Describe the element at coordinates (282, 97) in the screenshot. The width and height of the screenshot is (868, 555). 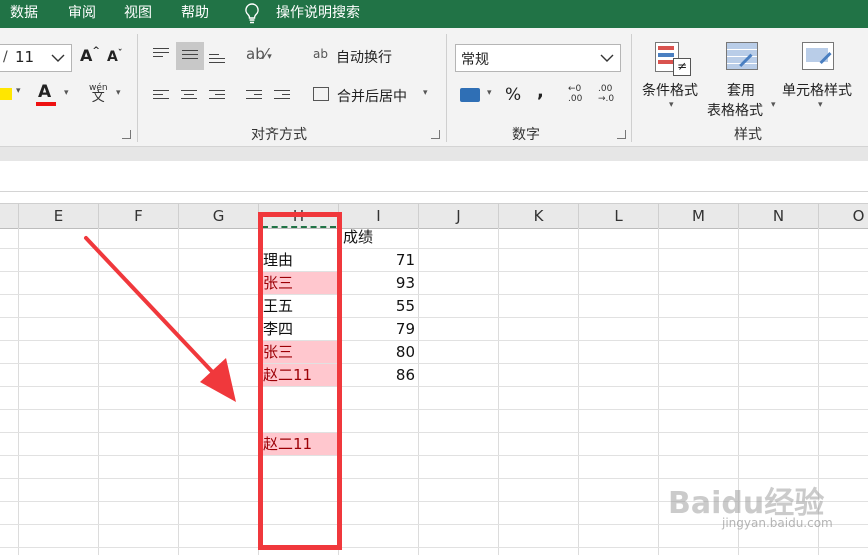
I see `increase-indent-icon` at that location.